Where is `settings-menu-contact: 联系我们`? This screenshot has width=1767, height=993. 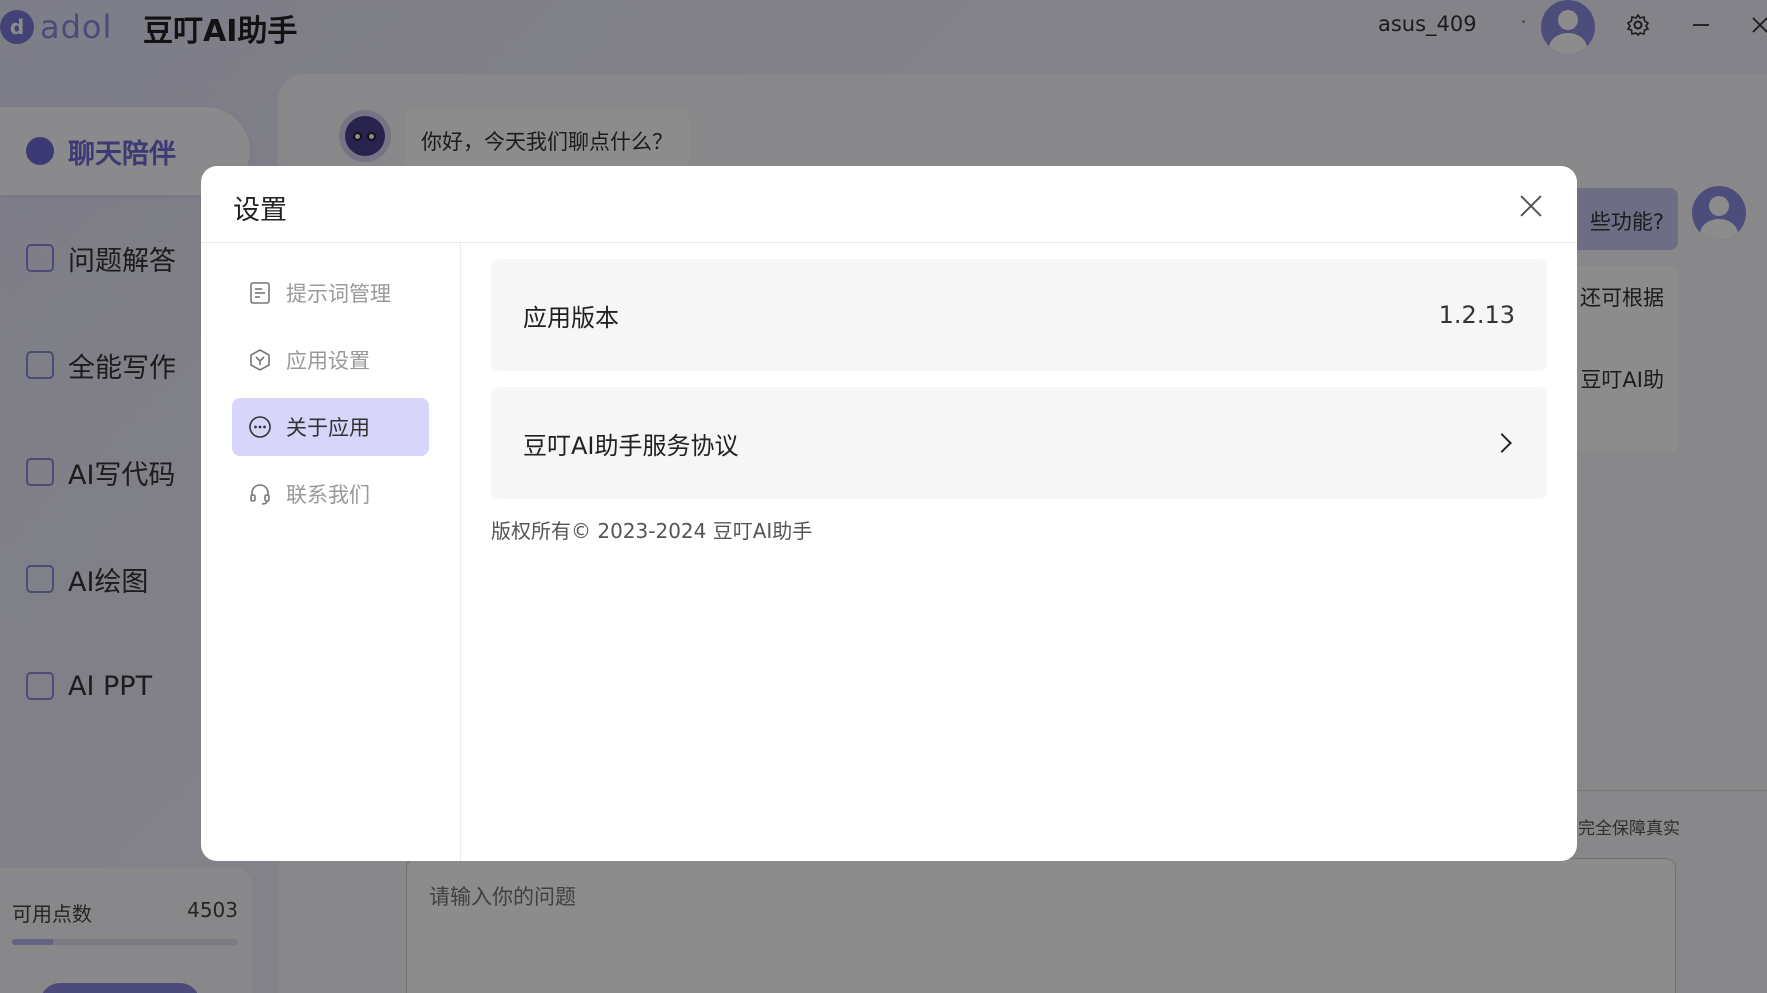
settings-menu-contact: 联系我们 is located at coordinates (330, 494).